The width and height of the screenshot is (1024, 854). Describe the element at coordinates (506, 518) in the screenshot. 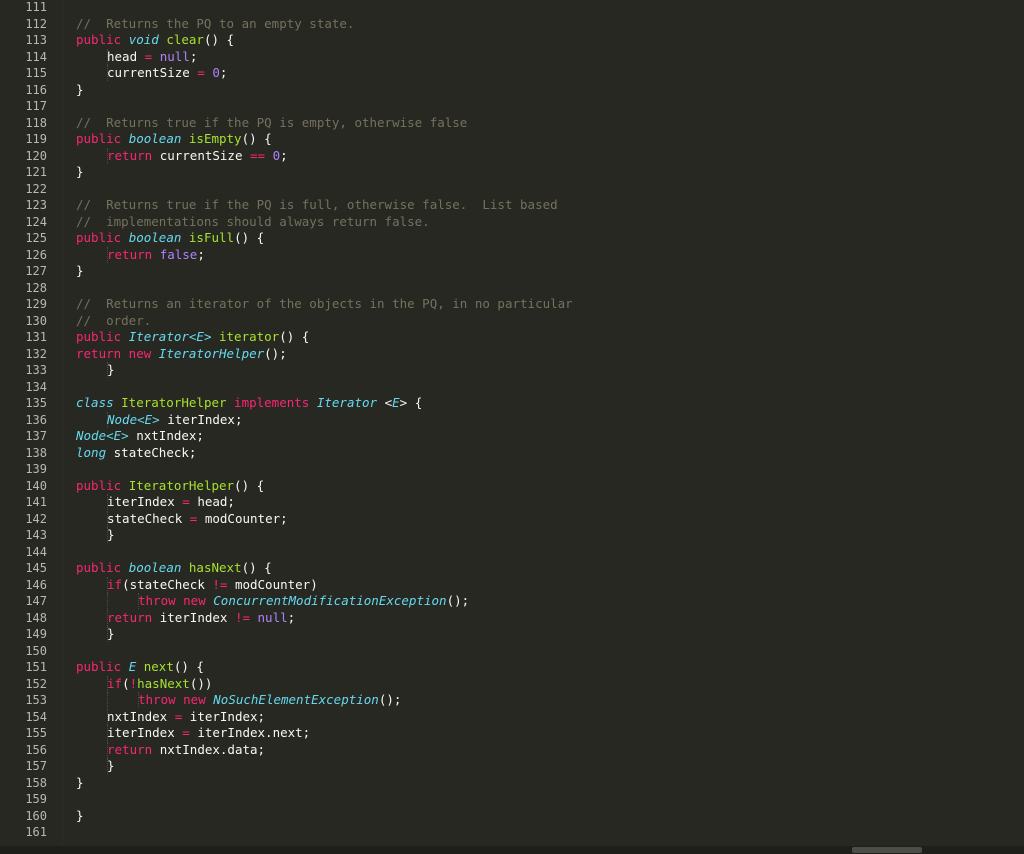

I see `code-line: 142 stateCheck = modCounter;` at that location.